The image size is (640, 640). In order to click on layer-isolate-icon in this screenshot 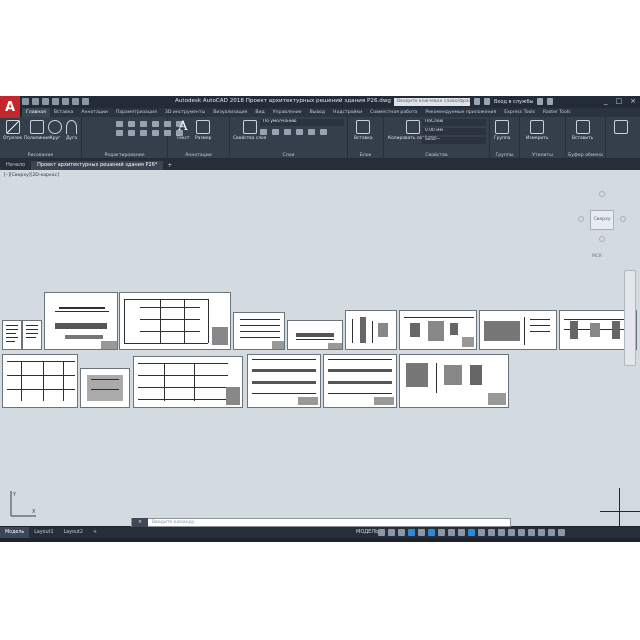, I will do `click(263, 132)`.